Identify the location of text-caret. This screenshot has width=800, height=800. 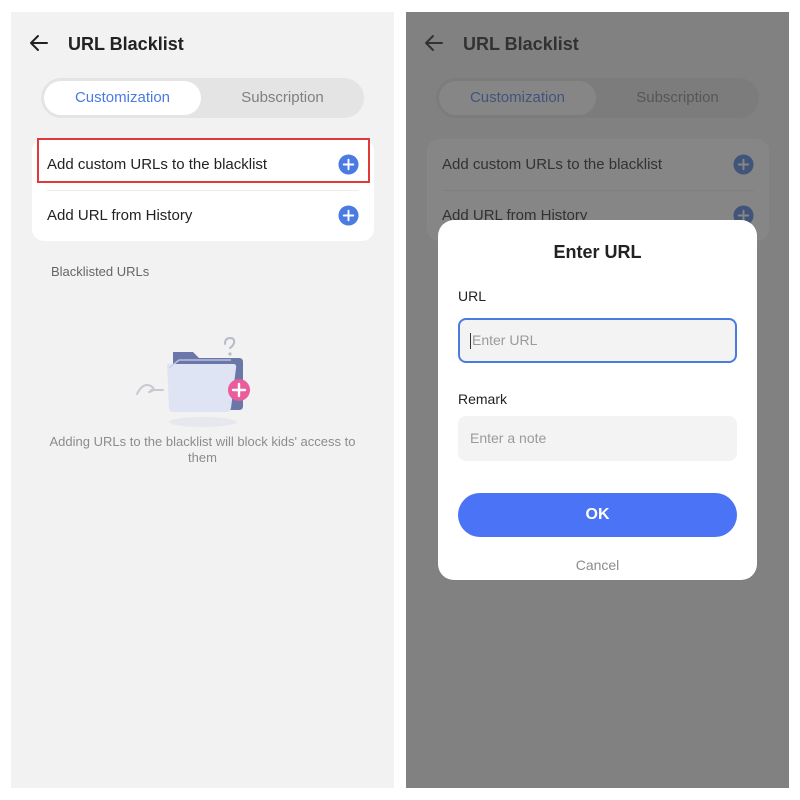
(470, 341).